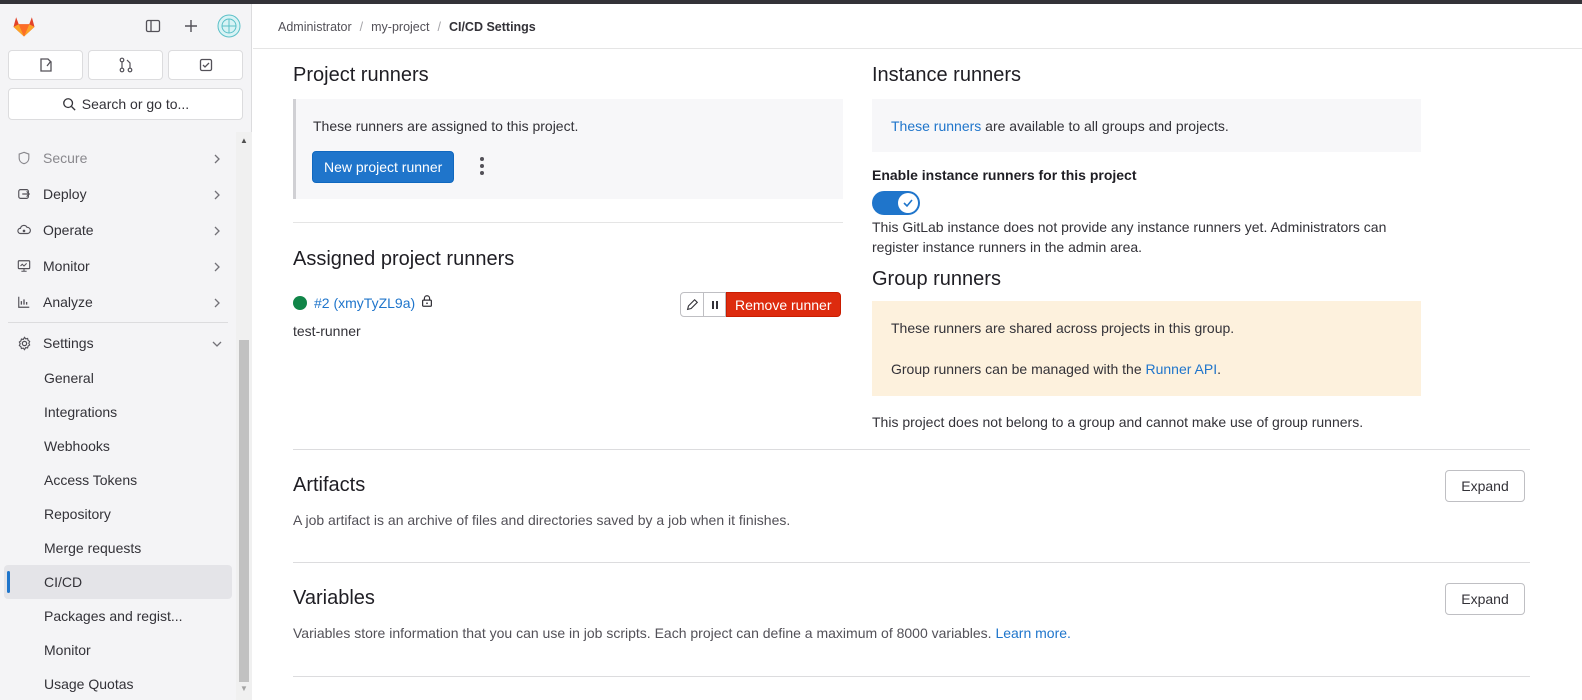  What do you see at coordinates (118, 158) in the screenshot?
I see `sidebar-item-secure: Secure` at bounding box center [118, 158].